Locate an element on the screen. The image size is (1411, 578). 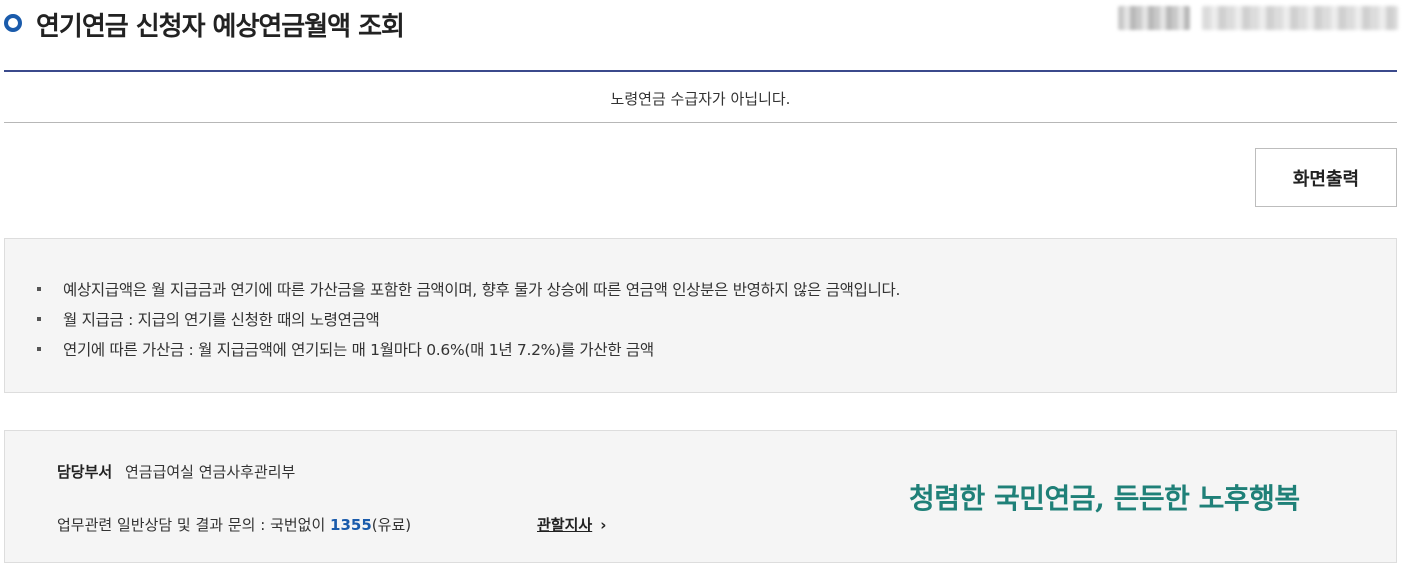
circle-bullet-icon is located at coordinates (13, 23).